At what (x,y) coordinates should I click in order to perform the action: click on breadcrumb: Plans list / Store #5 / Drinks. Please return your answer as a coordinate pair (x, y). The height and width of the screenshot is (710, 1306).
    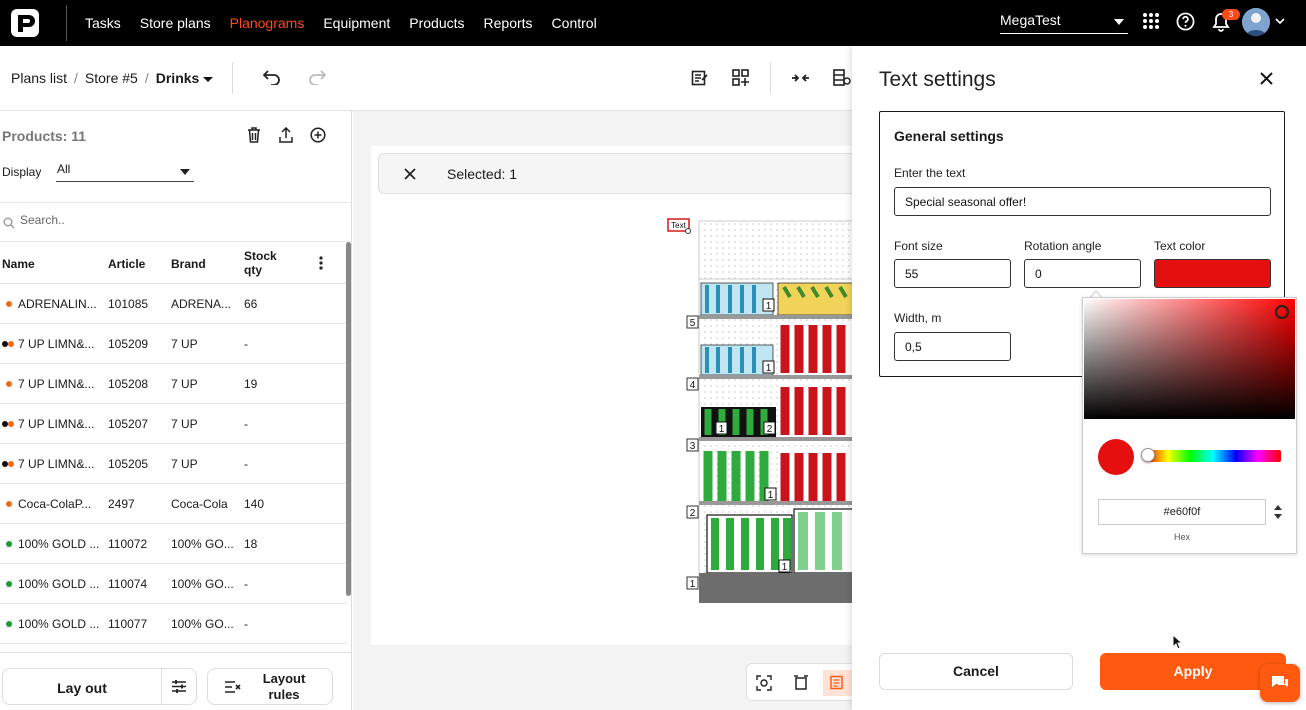
    Looking at the image, I should click on (112, 78).